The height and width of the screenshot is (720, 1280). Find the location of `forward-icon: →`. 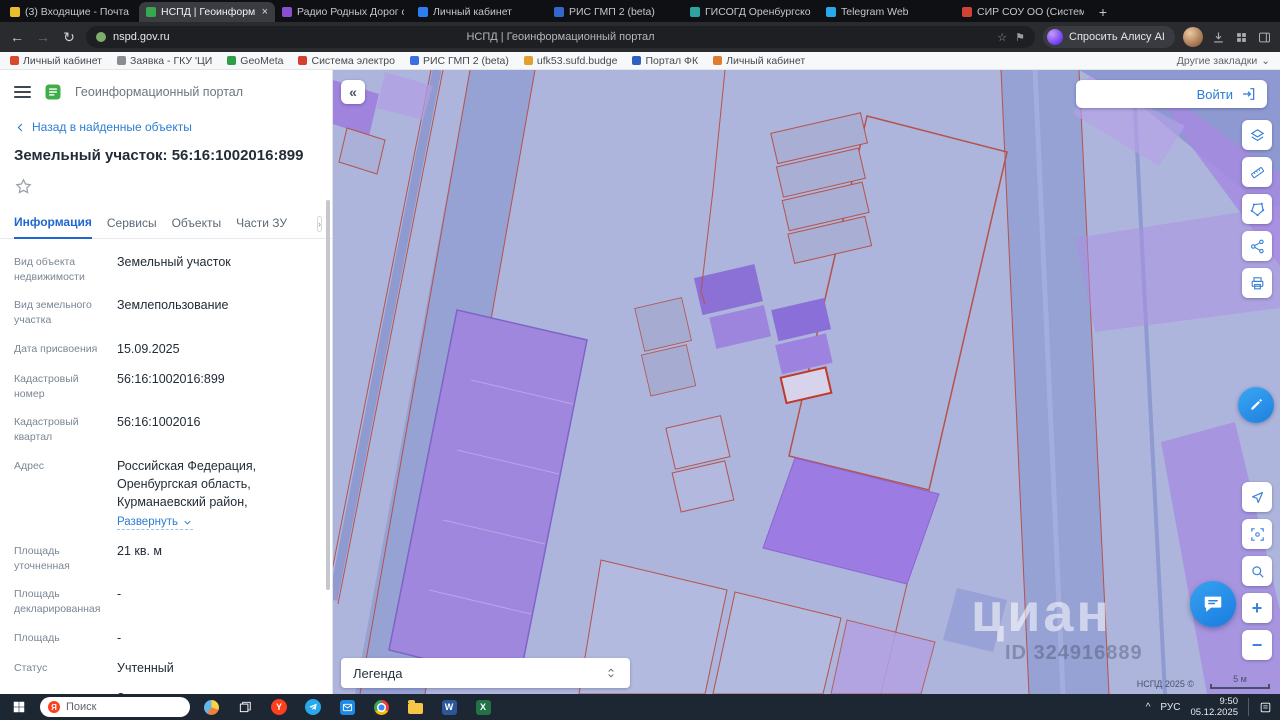

forward-icon: → is located at coordinates (43, 37).